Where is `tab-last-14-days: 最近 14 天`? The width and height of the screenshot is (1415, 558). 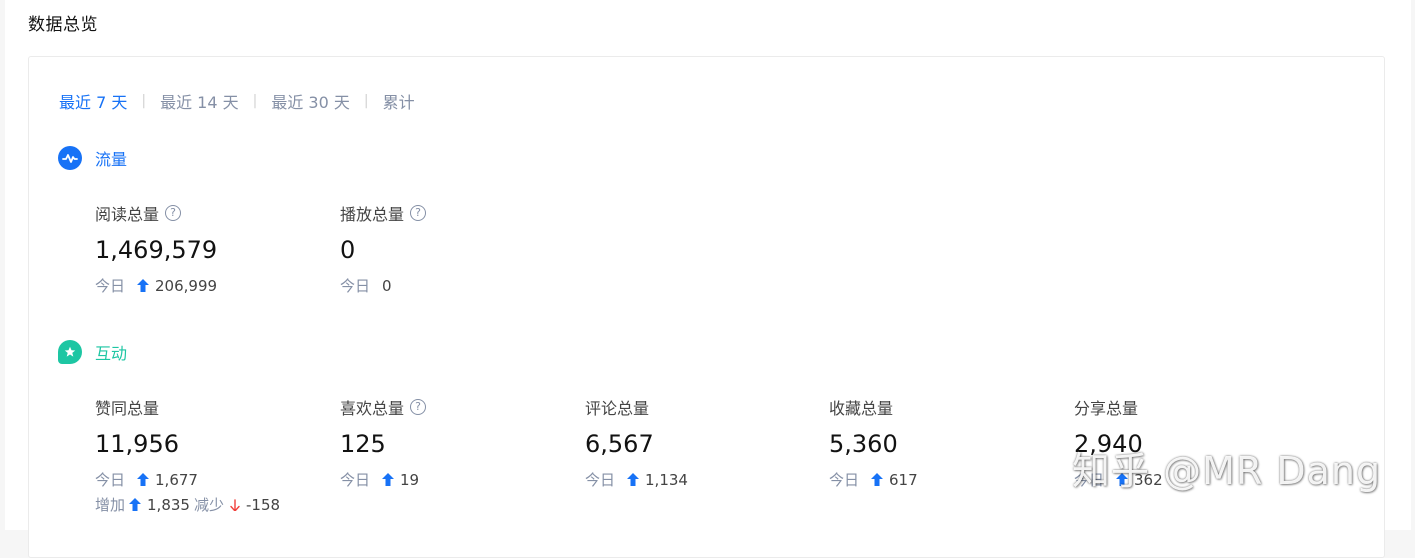
tab-last-14-days: 最近 14 天 is located at coordinates (199, 101).